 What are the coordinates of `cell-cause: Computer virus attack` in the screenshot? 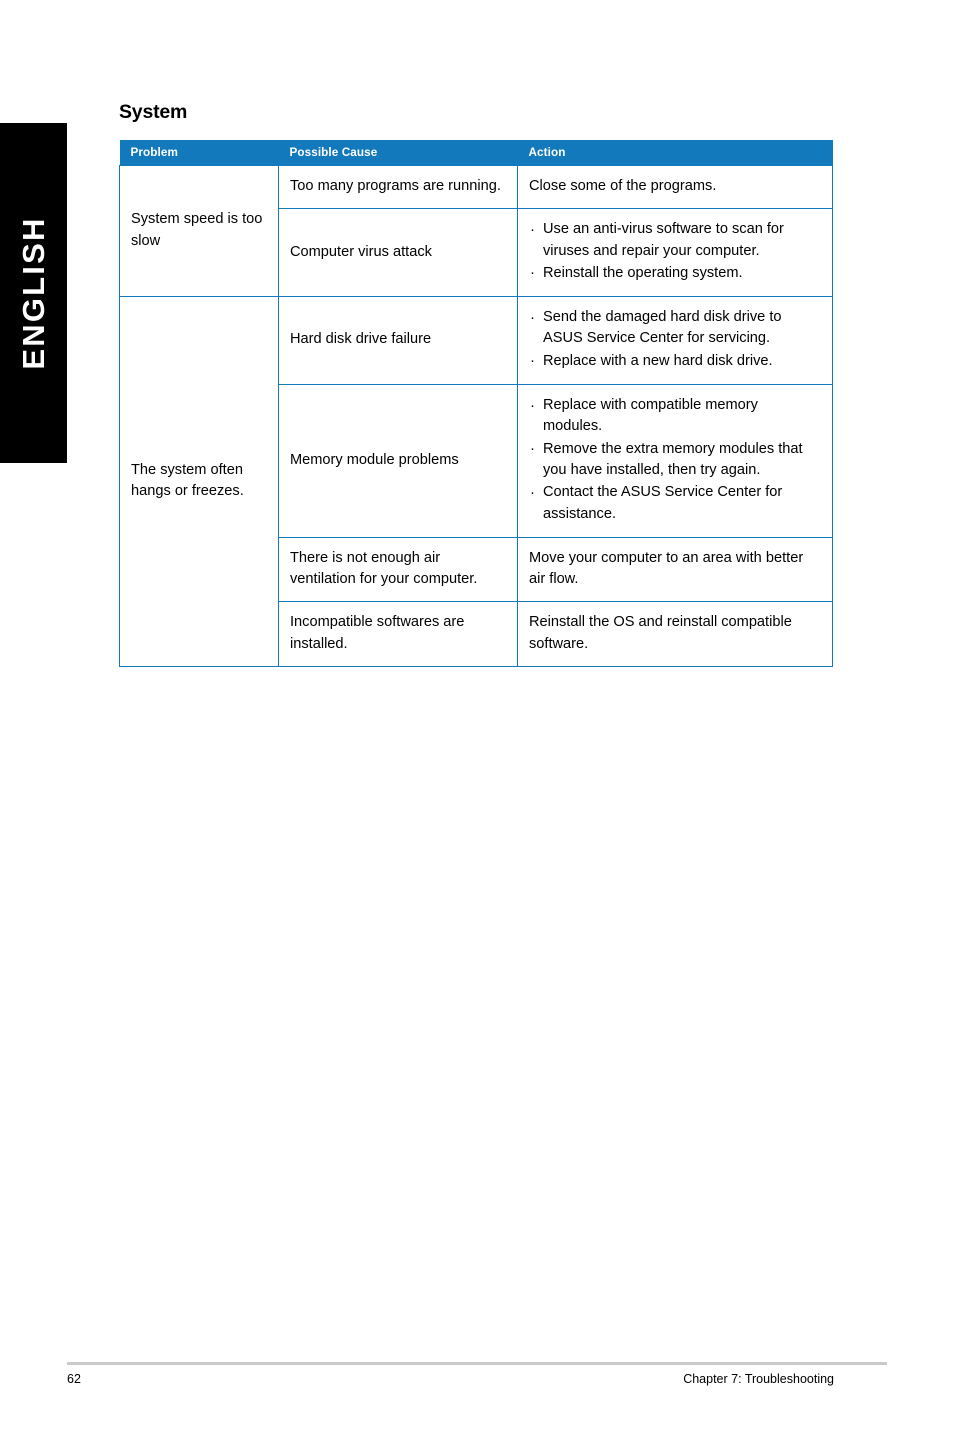 It's located at (398, 253).